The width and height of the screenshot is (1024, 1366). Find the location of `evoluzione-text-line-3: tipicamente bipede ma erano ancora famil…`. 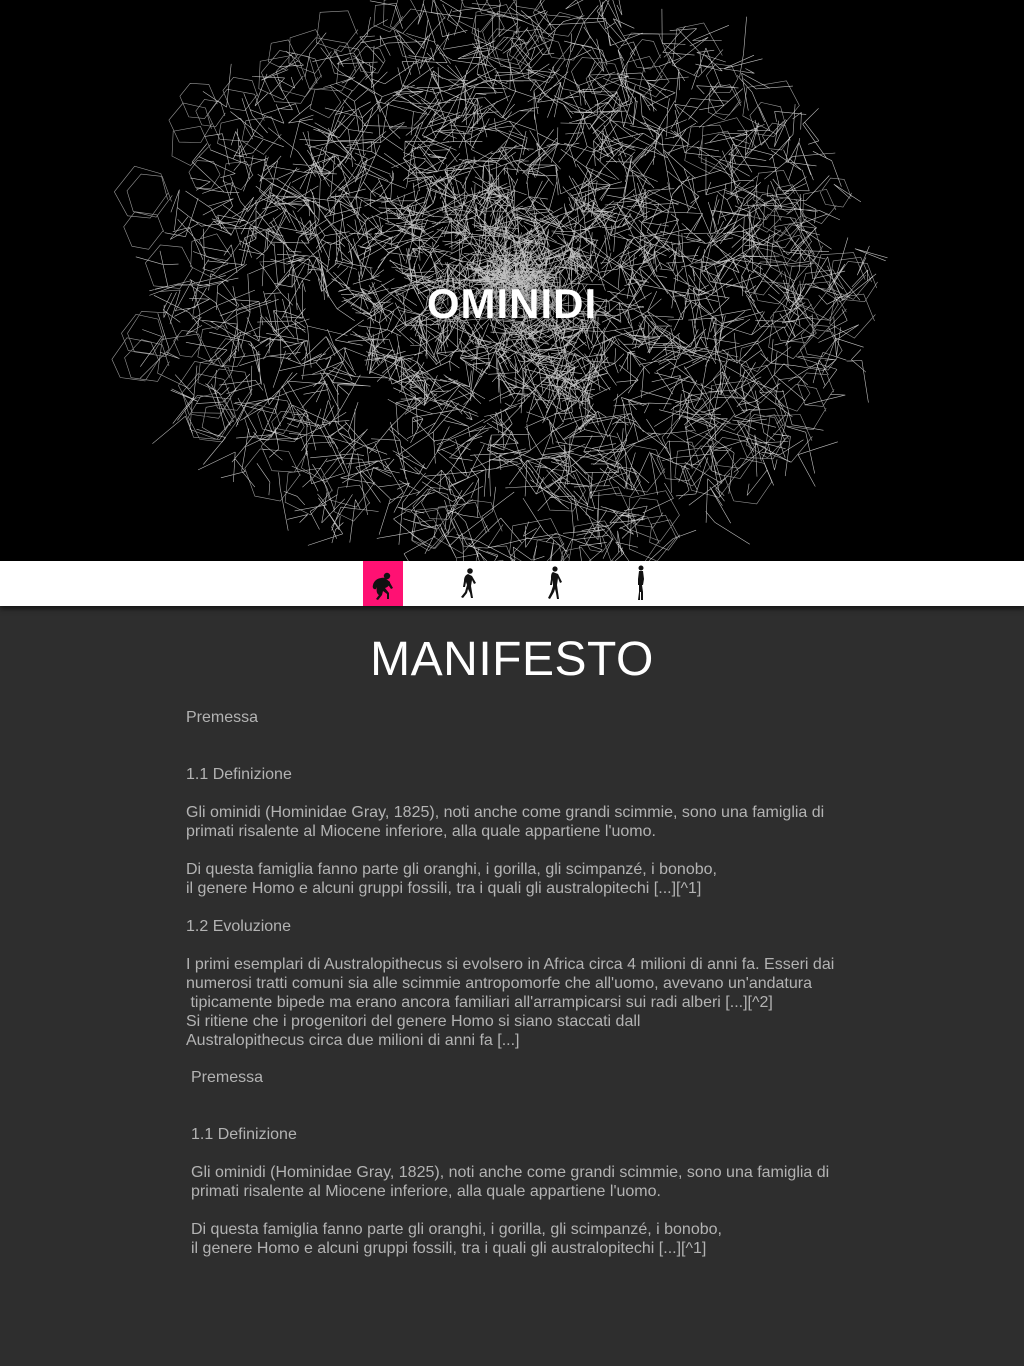

evoluzione-text-line-3: tipicamente bipede ma erano ancora famil… is located at coordinates (479, 1002).